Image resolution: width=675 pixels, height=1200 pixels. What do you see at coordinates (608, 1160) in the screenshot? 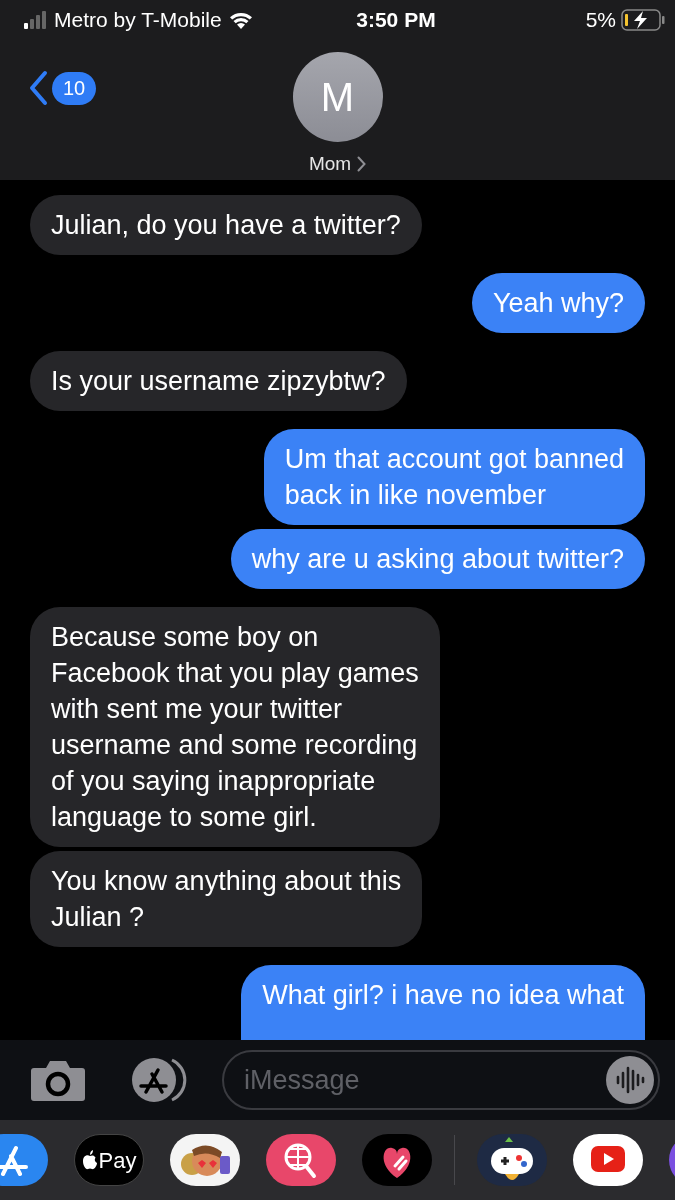
I see `play-button-icon` at bounding box center [608, 1160].